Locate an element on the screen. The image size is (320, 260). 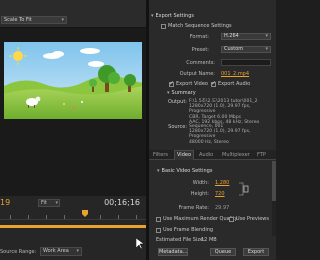
max-render-quality-checkbox is located at coordinates (158, 219).